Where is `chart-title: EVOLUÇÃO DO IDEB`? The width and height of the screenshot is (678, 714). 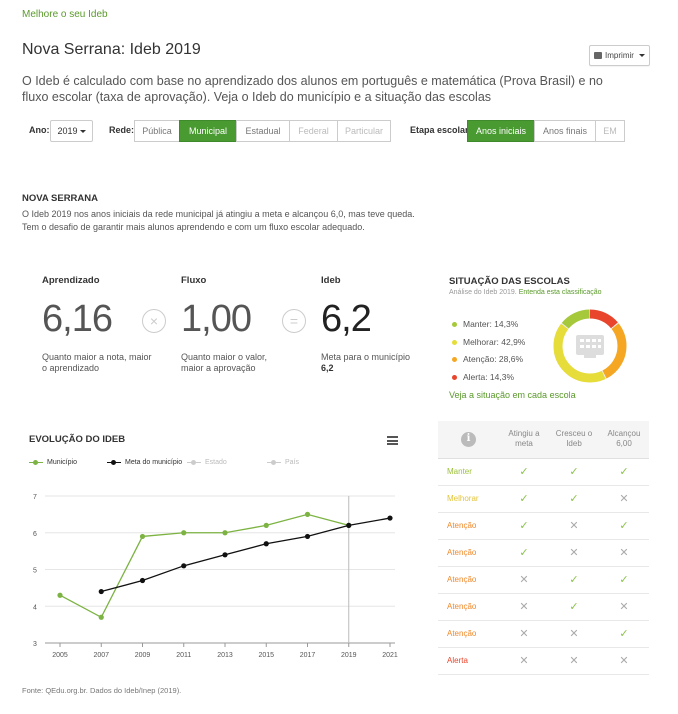
chart-title: EVOLUÇÃO DO IDEB is located at coordinates (77, 439).